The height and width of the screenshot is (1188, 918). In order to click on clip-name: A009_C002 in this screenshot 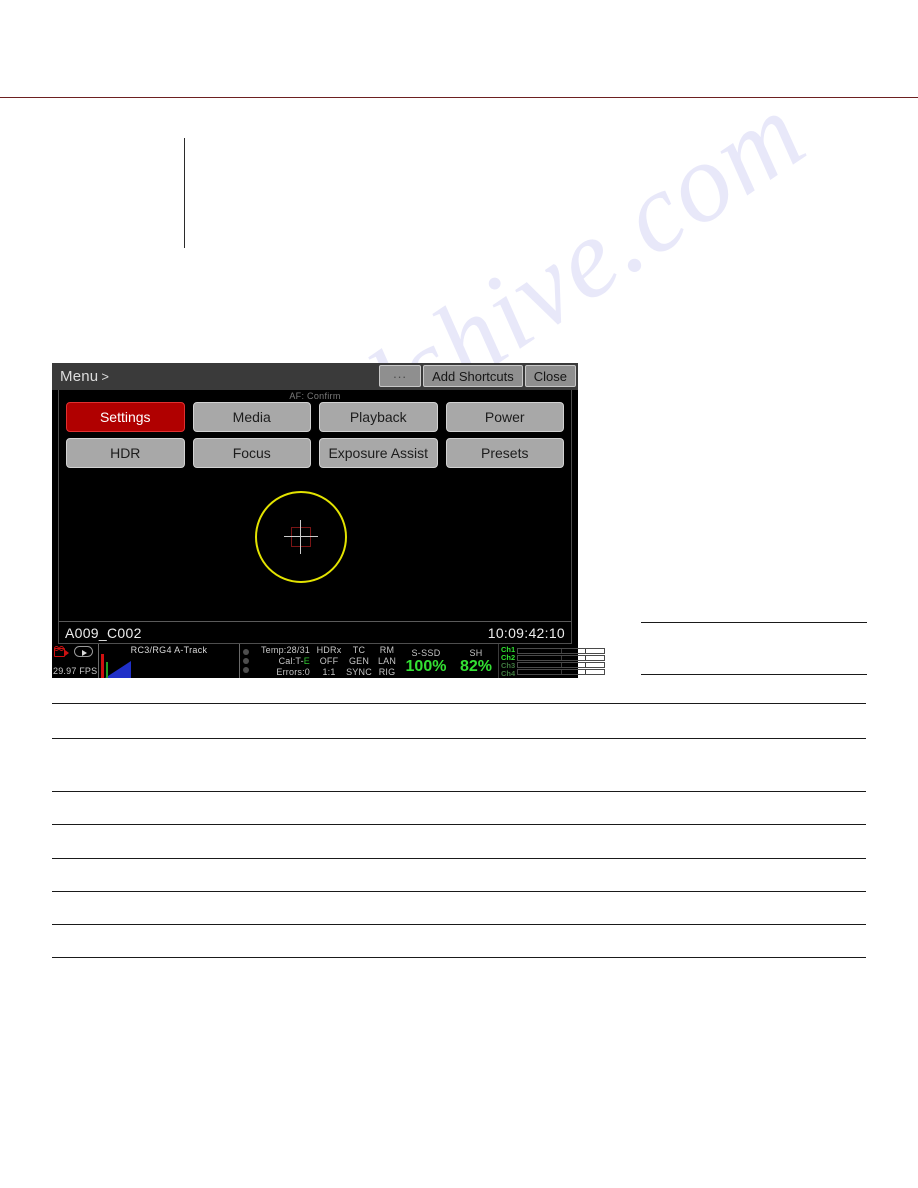, I will do `click(103, 632)`.